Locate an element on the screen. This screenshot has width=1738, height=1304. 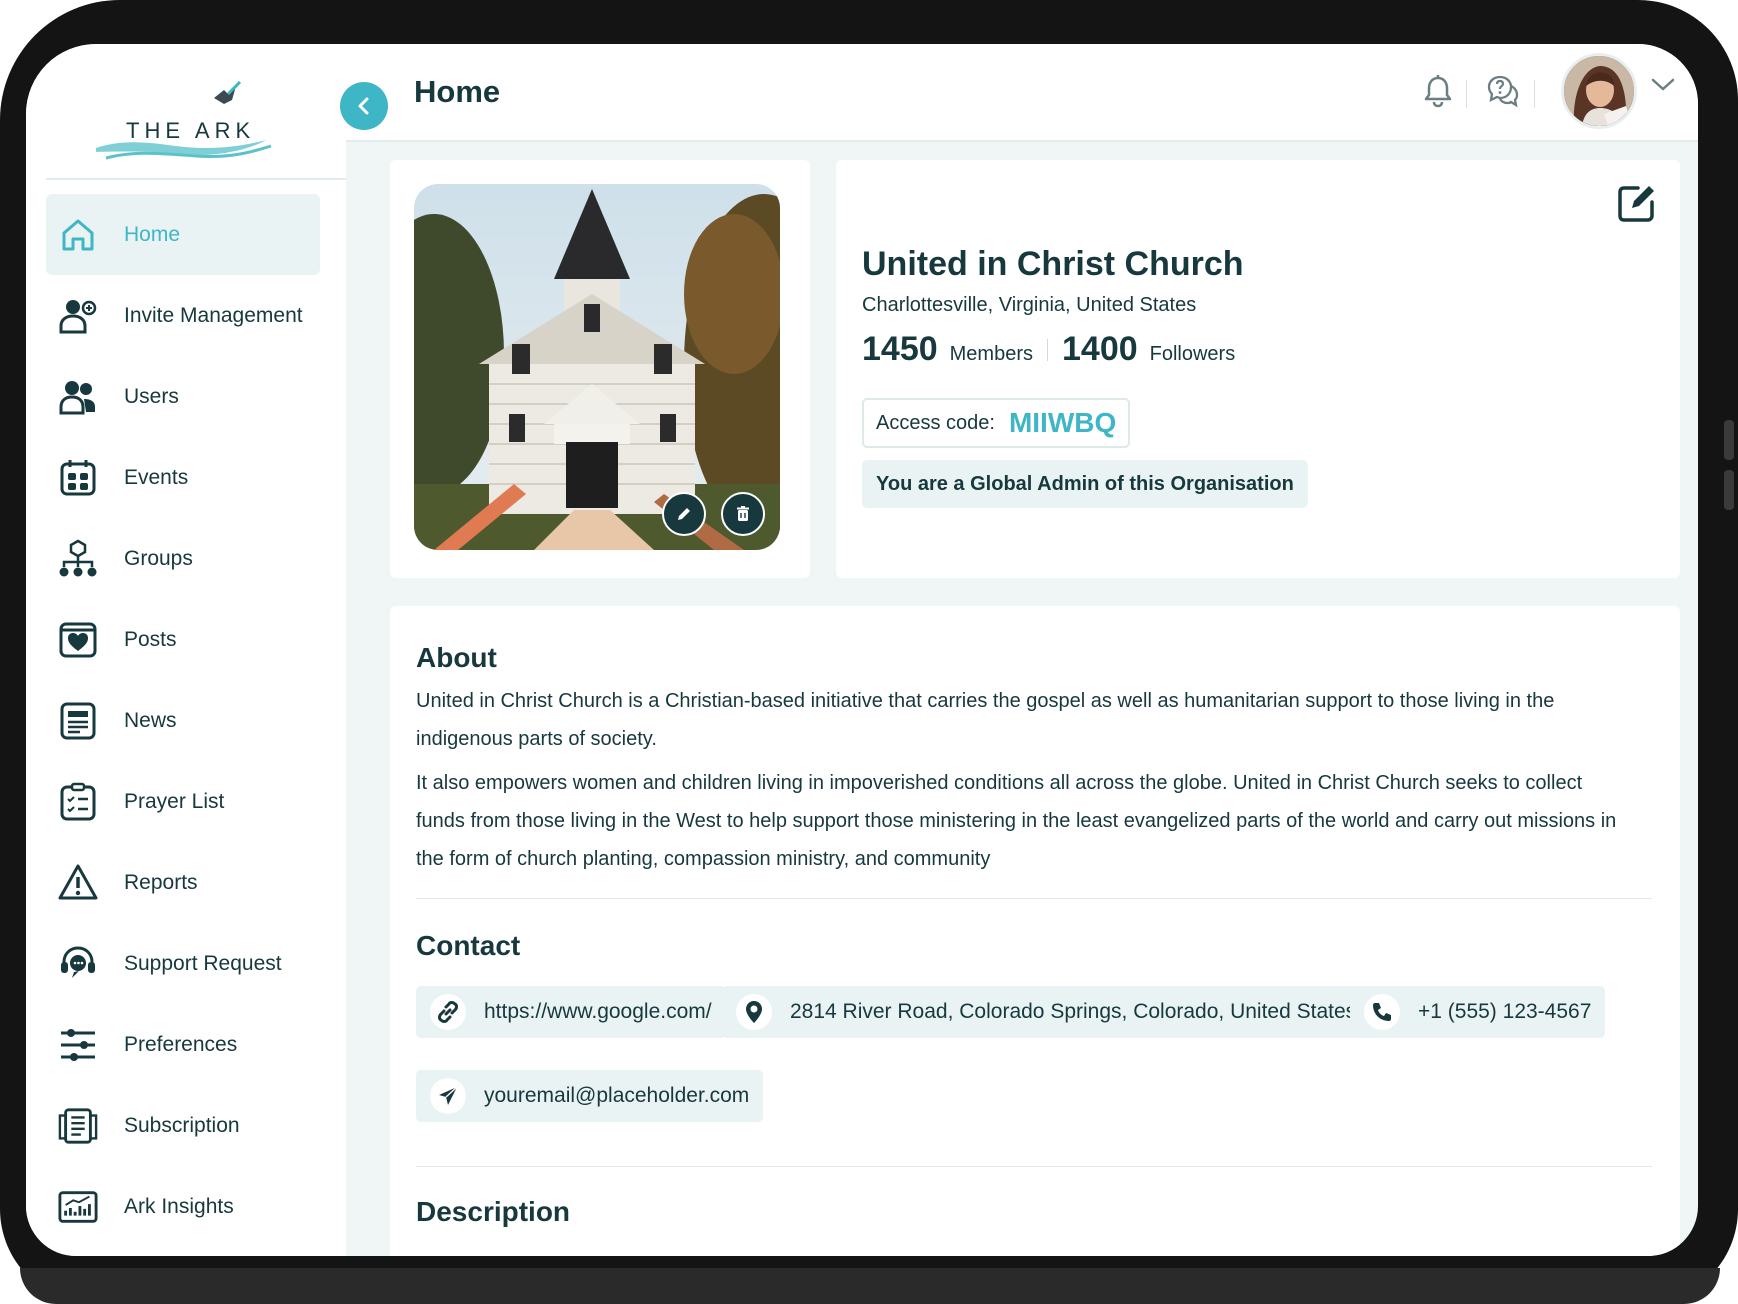
bell-icon is located at coordinates (1438, 91).